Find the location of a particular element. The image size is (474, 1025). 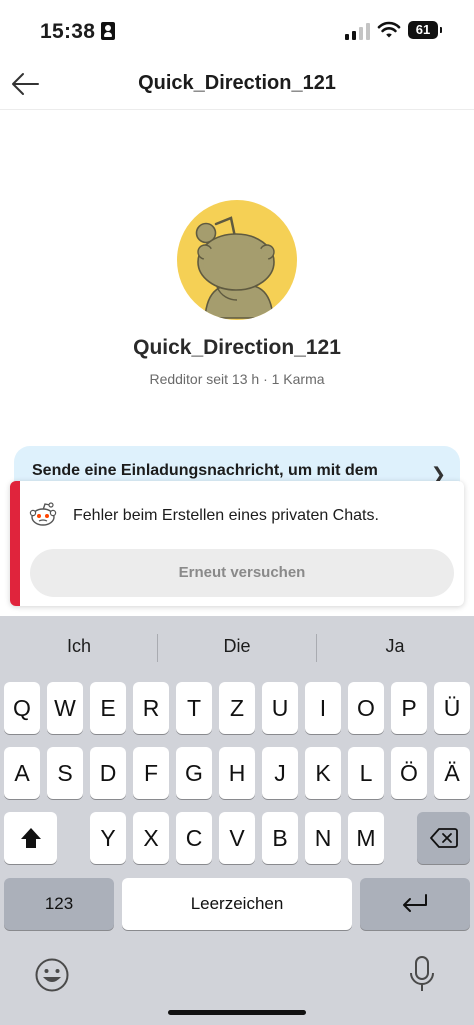

microphone-icon is located at coordinates (422, 973).